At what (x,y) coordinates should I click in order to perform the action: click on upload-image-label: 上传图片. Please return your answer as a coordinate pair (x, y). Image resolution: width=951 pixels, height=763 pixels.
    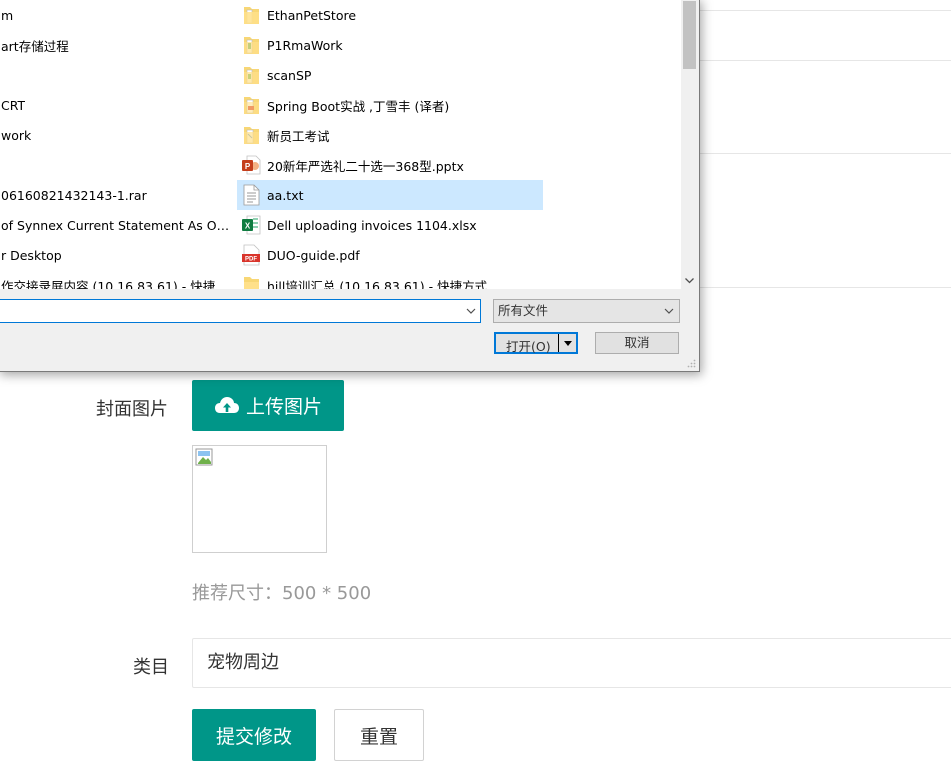
    Looking at the image, I should click on (283, 407).